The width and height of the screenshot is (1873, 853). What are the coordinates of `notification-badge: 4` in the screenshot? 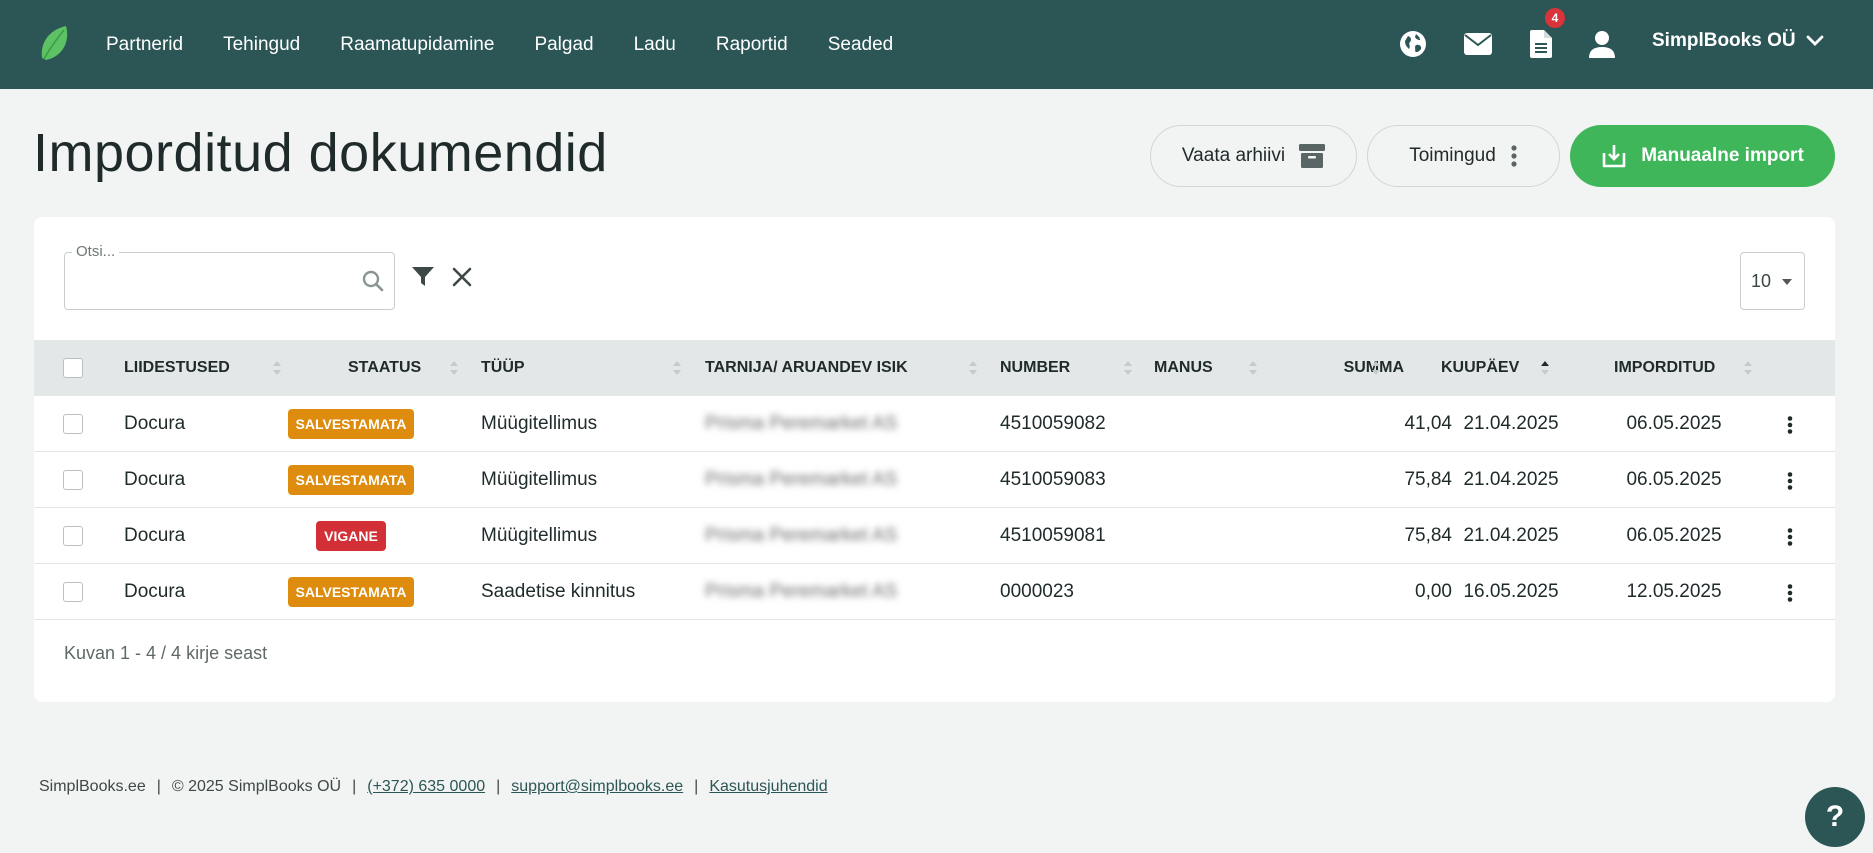 It's located at (1555, 18).